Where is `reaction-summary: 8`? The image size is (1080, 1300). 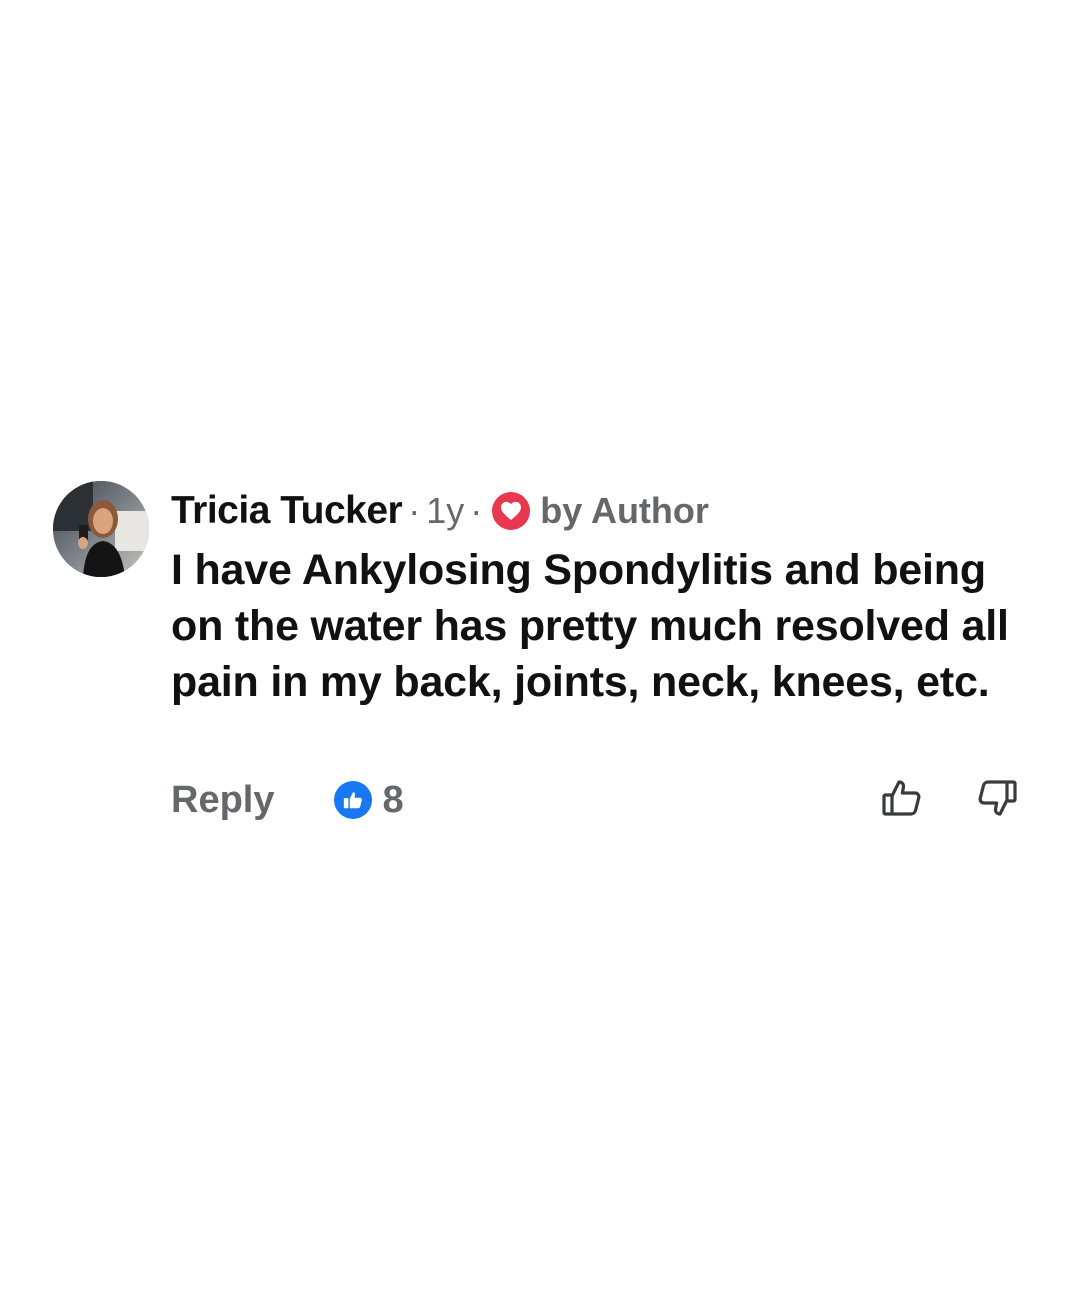 reaction-summary: 8 is located at coordinates (369, 800).